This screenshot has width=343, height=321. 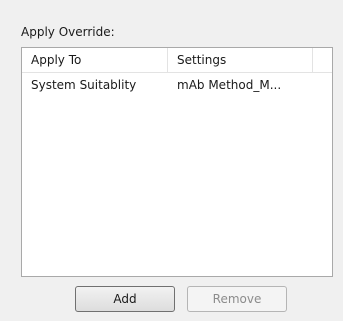 What do you see at coordinates (240, 60) in the screenshot?
I see `column-header-settings: Settings` at bounding box center [240, 60].